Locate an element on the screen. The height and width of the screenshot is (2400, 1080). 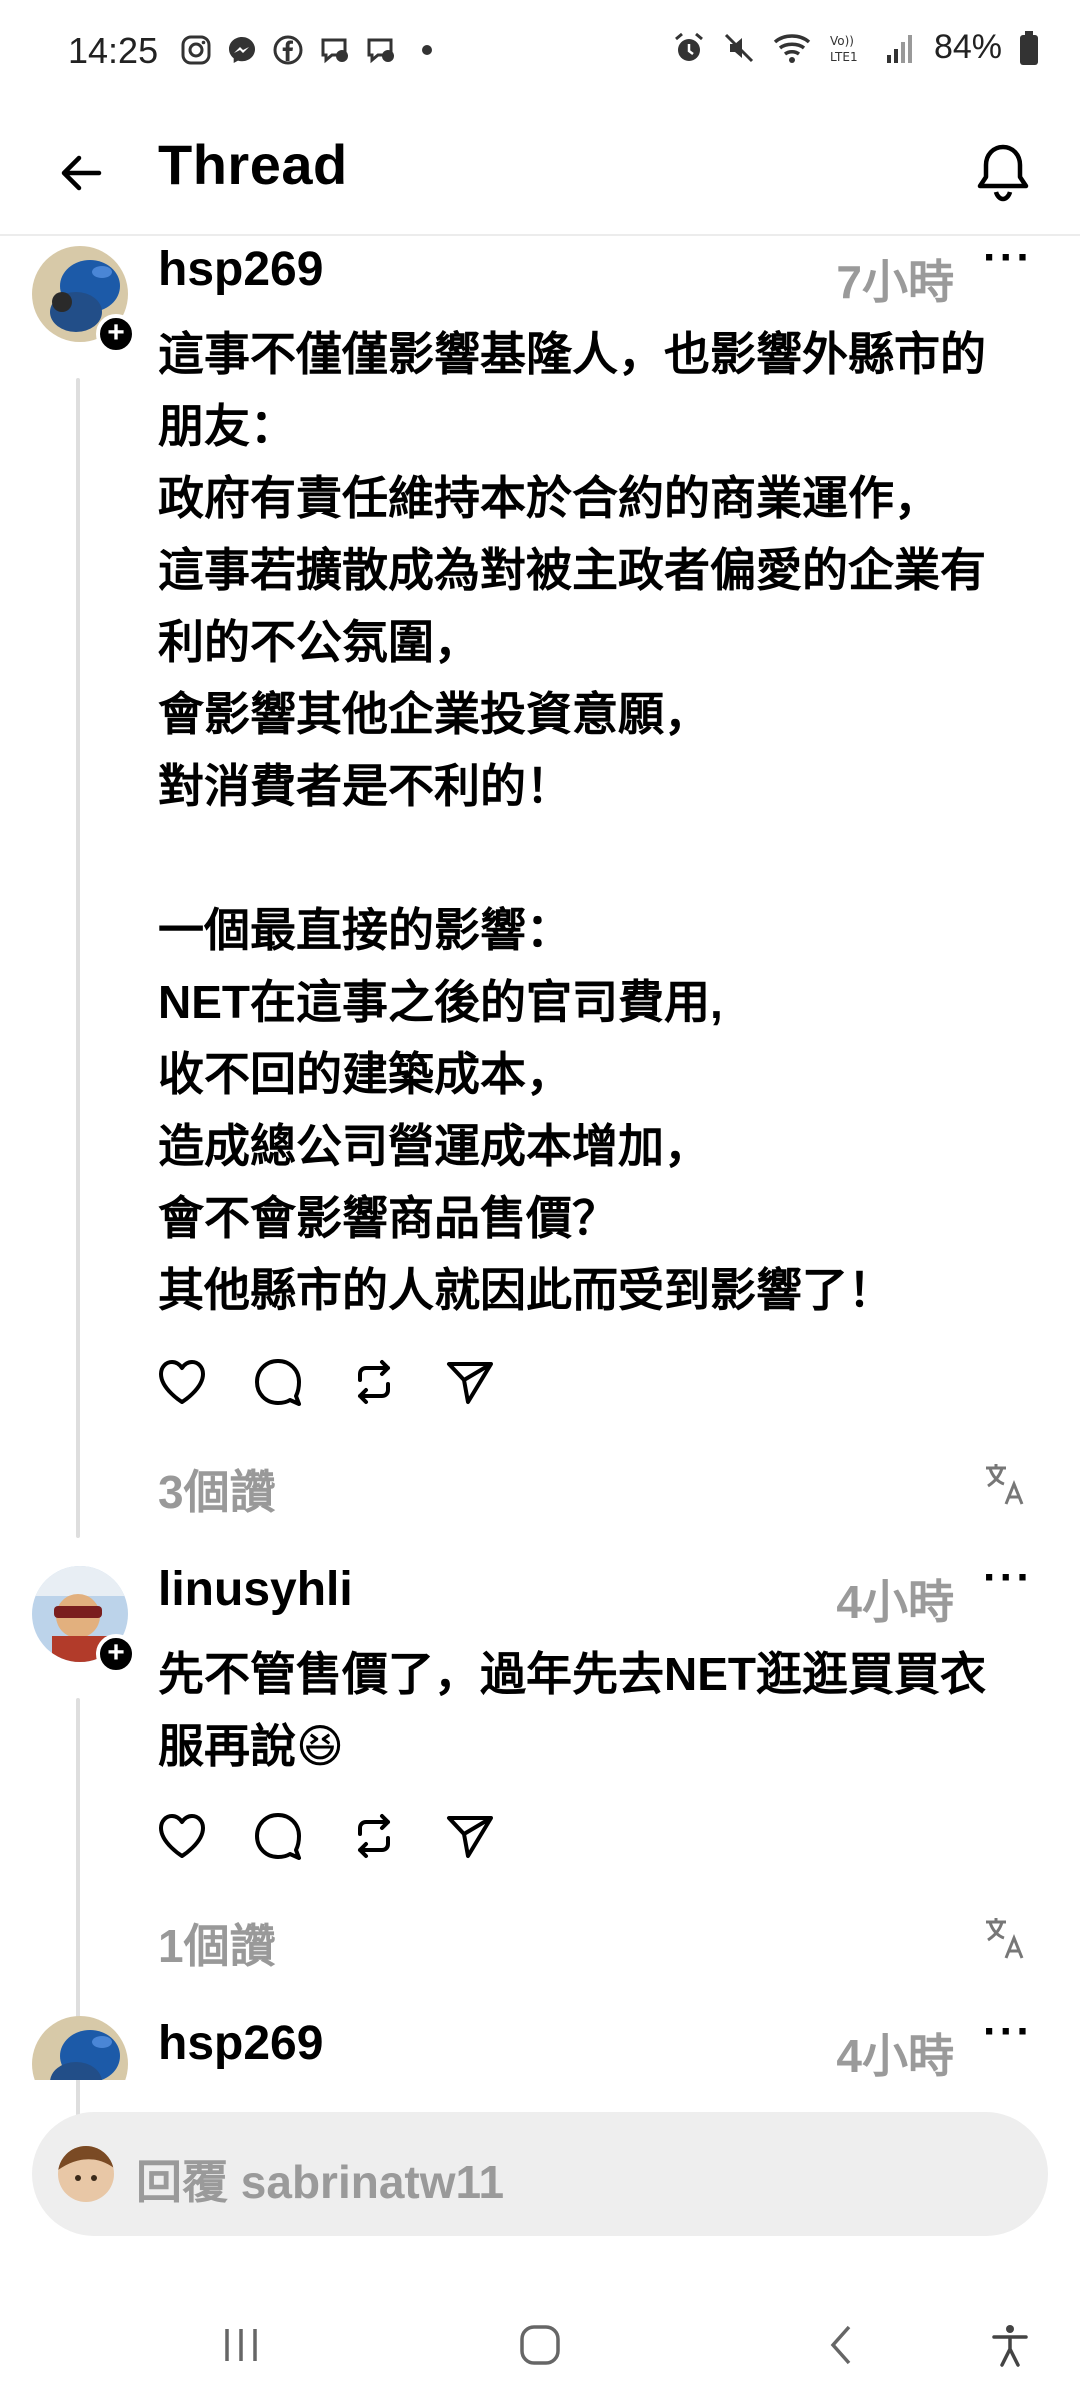
system-back-button is located at coordinates (843, 2345).